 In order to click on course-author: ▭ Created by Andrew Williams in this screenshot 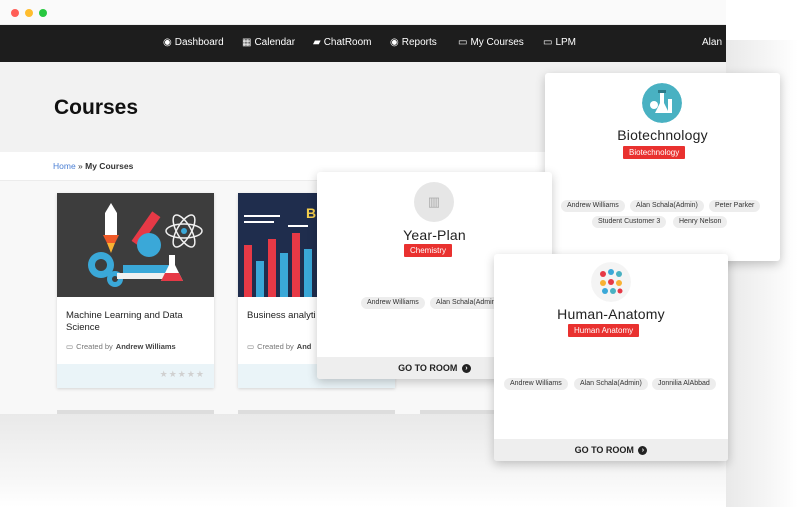, I will do `click(121, 346)`.